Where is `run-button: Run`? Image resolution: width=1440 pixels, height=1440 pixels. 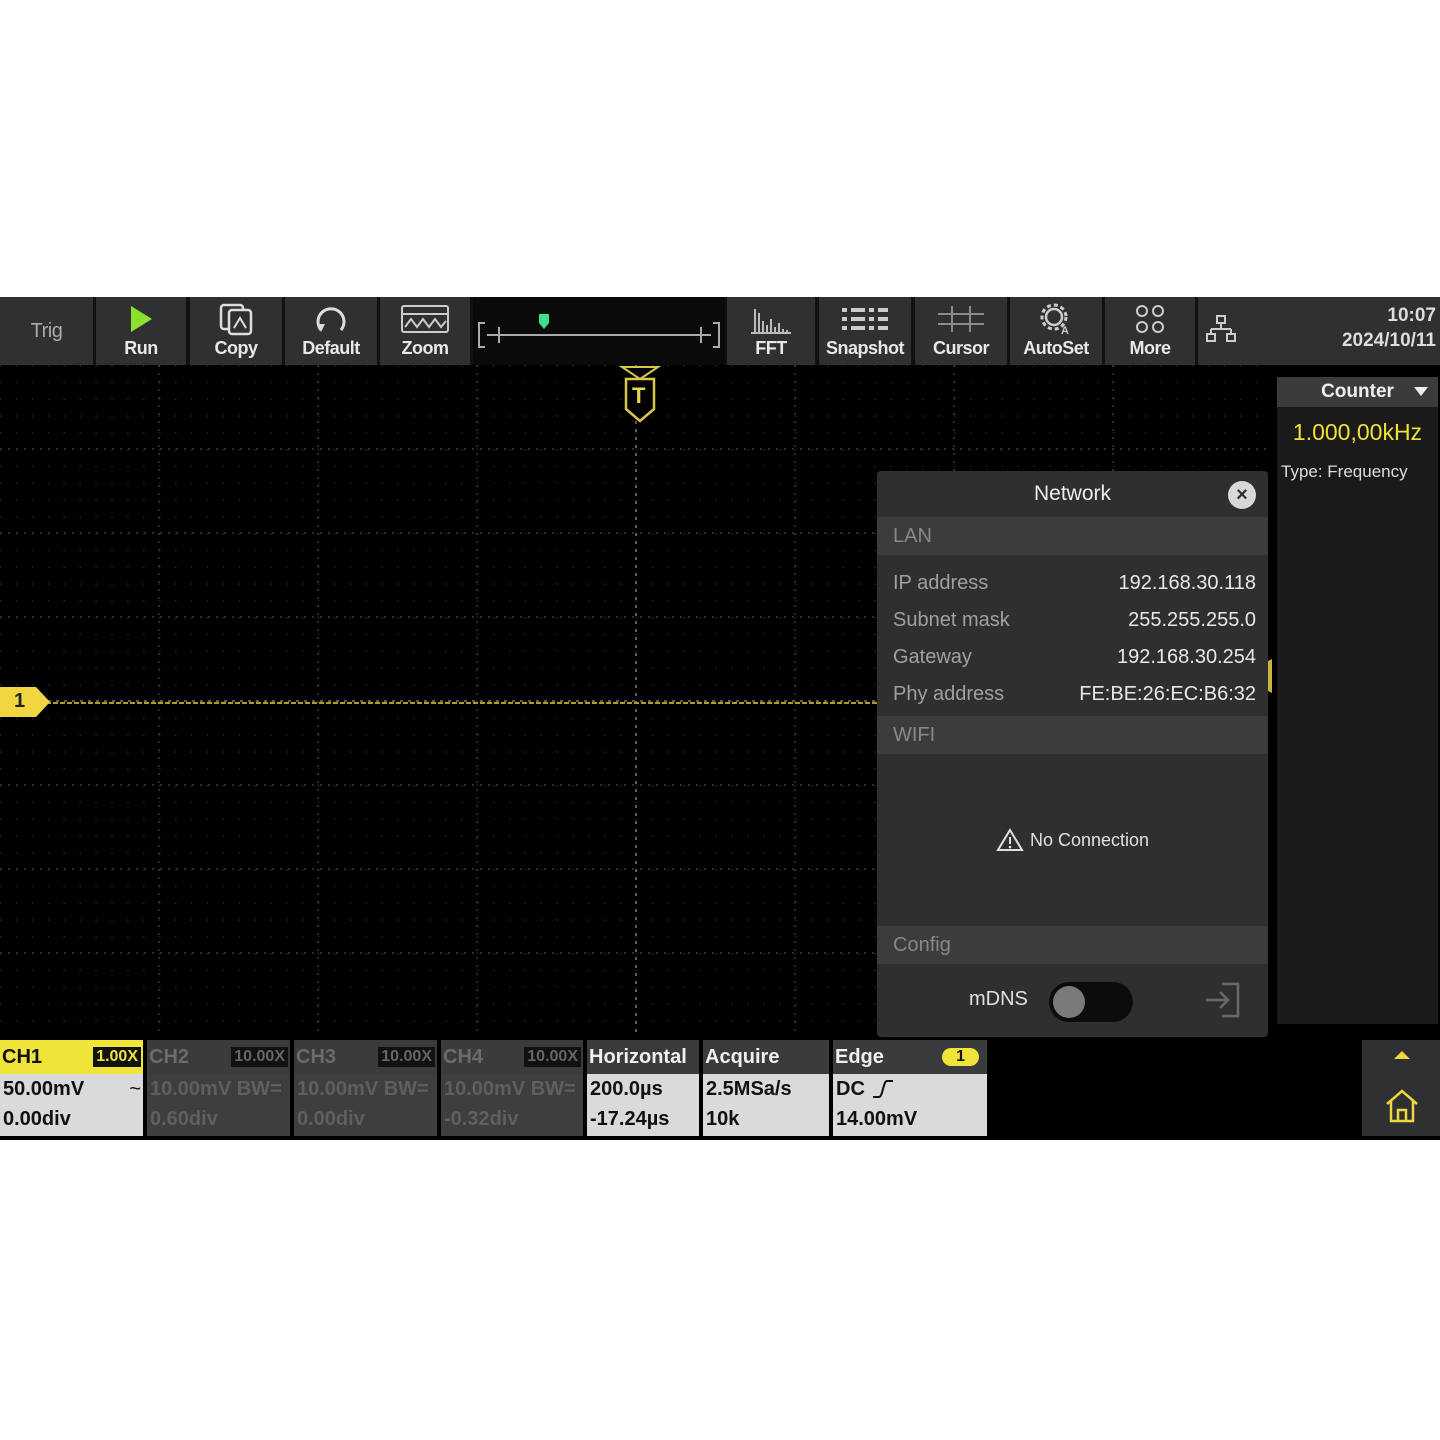
run-button: Run is located at coordinates (141, 331).